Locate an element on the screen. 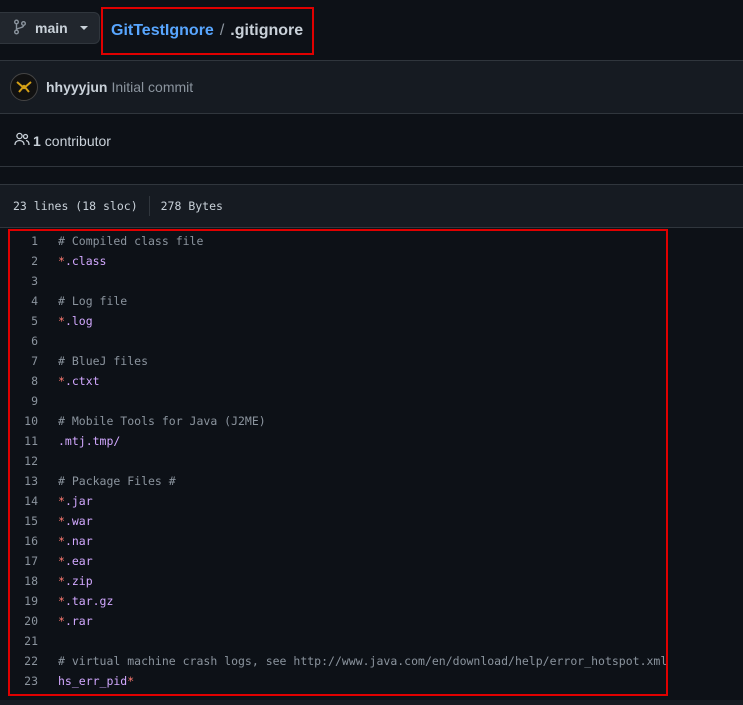 This screenshot has height=705, width=743. ignore-pattern: .ear is located at coordinates (78, 561).